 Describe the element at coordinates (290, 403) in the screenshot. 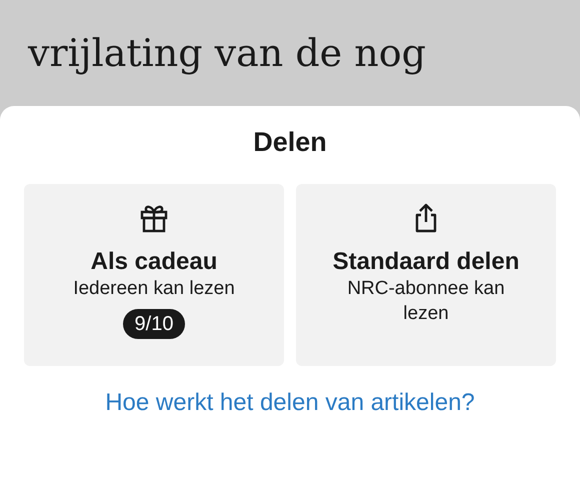

I see `help-link: Hoe werkt het delen van artikelen?` at that location.